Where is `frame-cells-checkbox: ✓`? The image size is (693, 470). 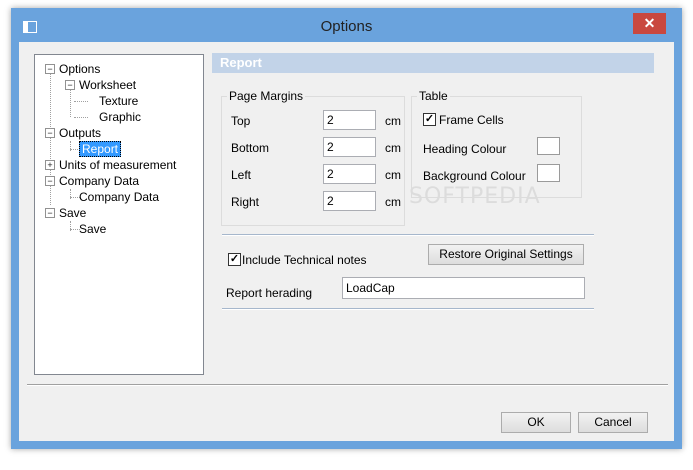 frame-cells-checkbox: ✓ is located at coordinates (429, 119).